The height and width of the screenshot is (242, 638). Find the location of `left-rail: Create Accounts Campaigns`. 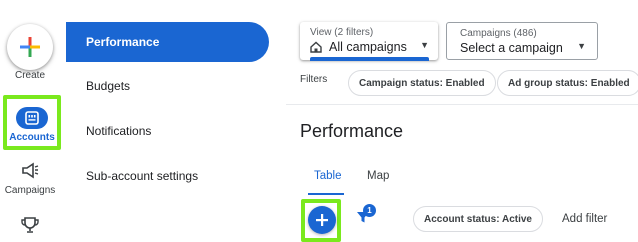

left-rail: Create Accounts Campaigns is located at coordinates (31, 121).